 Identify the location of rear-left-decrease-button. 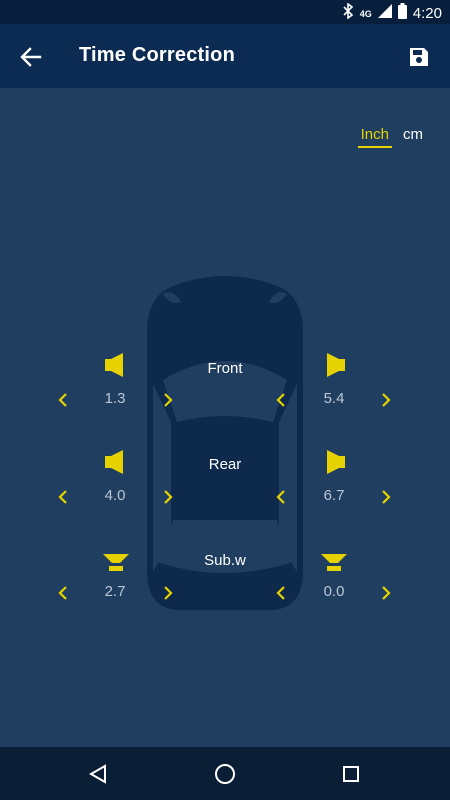
(63, 497).